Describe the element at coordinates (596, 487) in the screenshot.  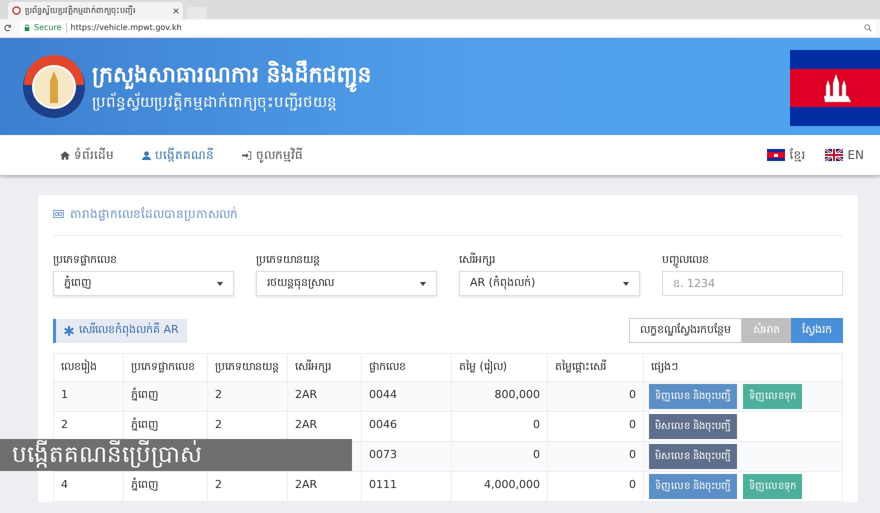
I see `table-cell: 0` at that location.